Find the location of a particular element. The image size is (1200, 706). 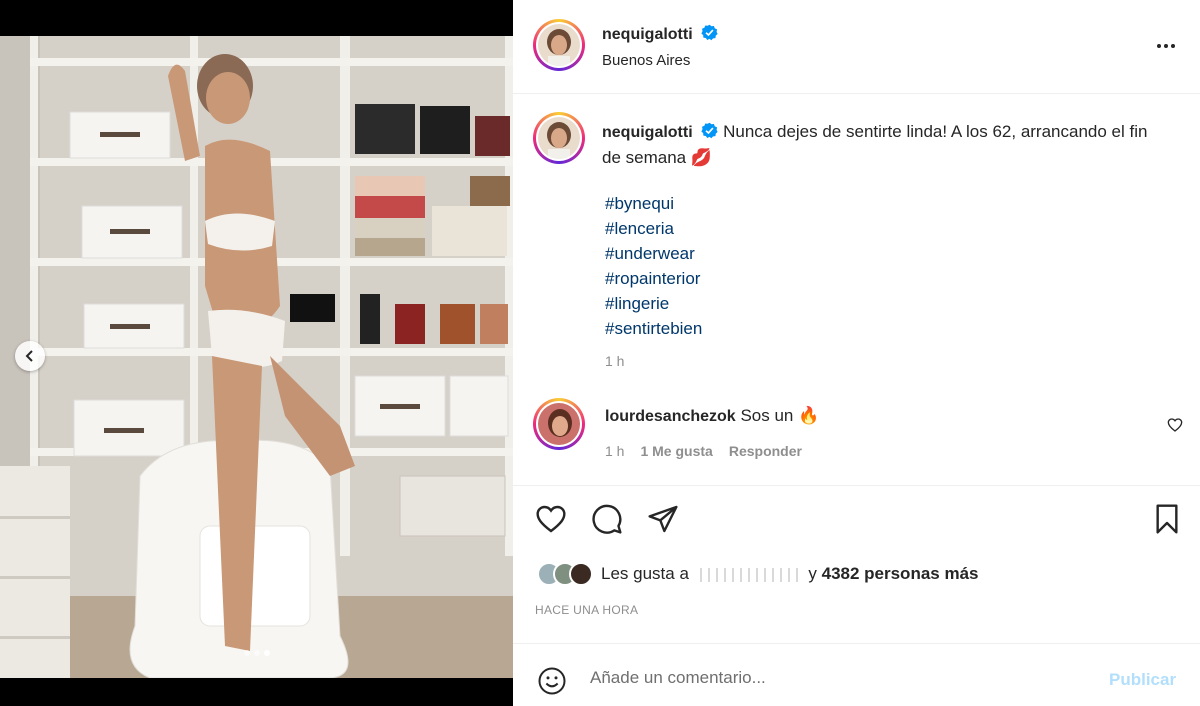

more-options-button is located at coordinates (1166, 46).